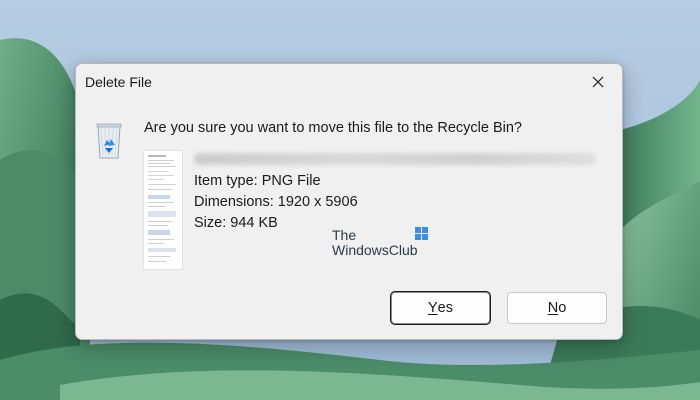 Image resolution: width=700 pixels, height=400 pixels. I want to click on watermark-line1: The, so click(344, 235).